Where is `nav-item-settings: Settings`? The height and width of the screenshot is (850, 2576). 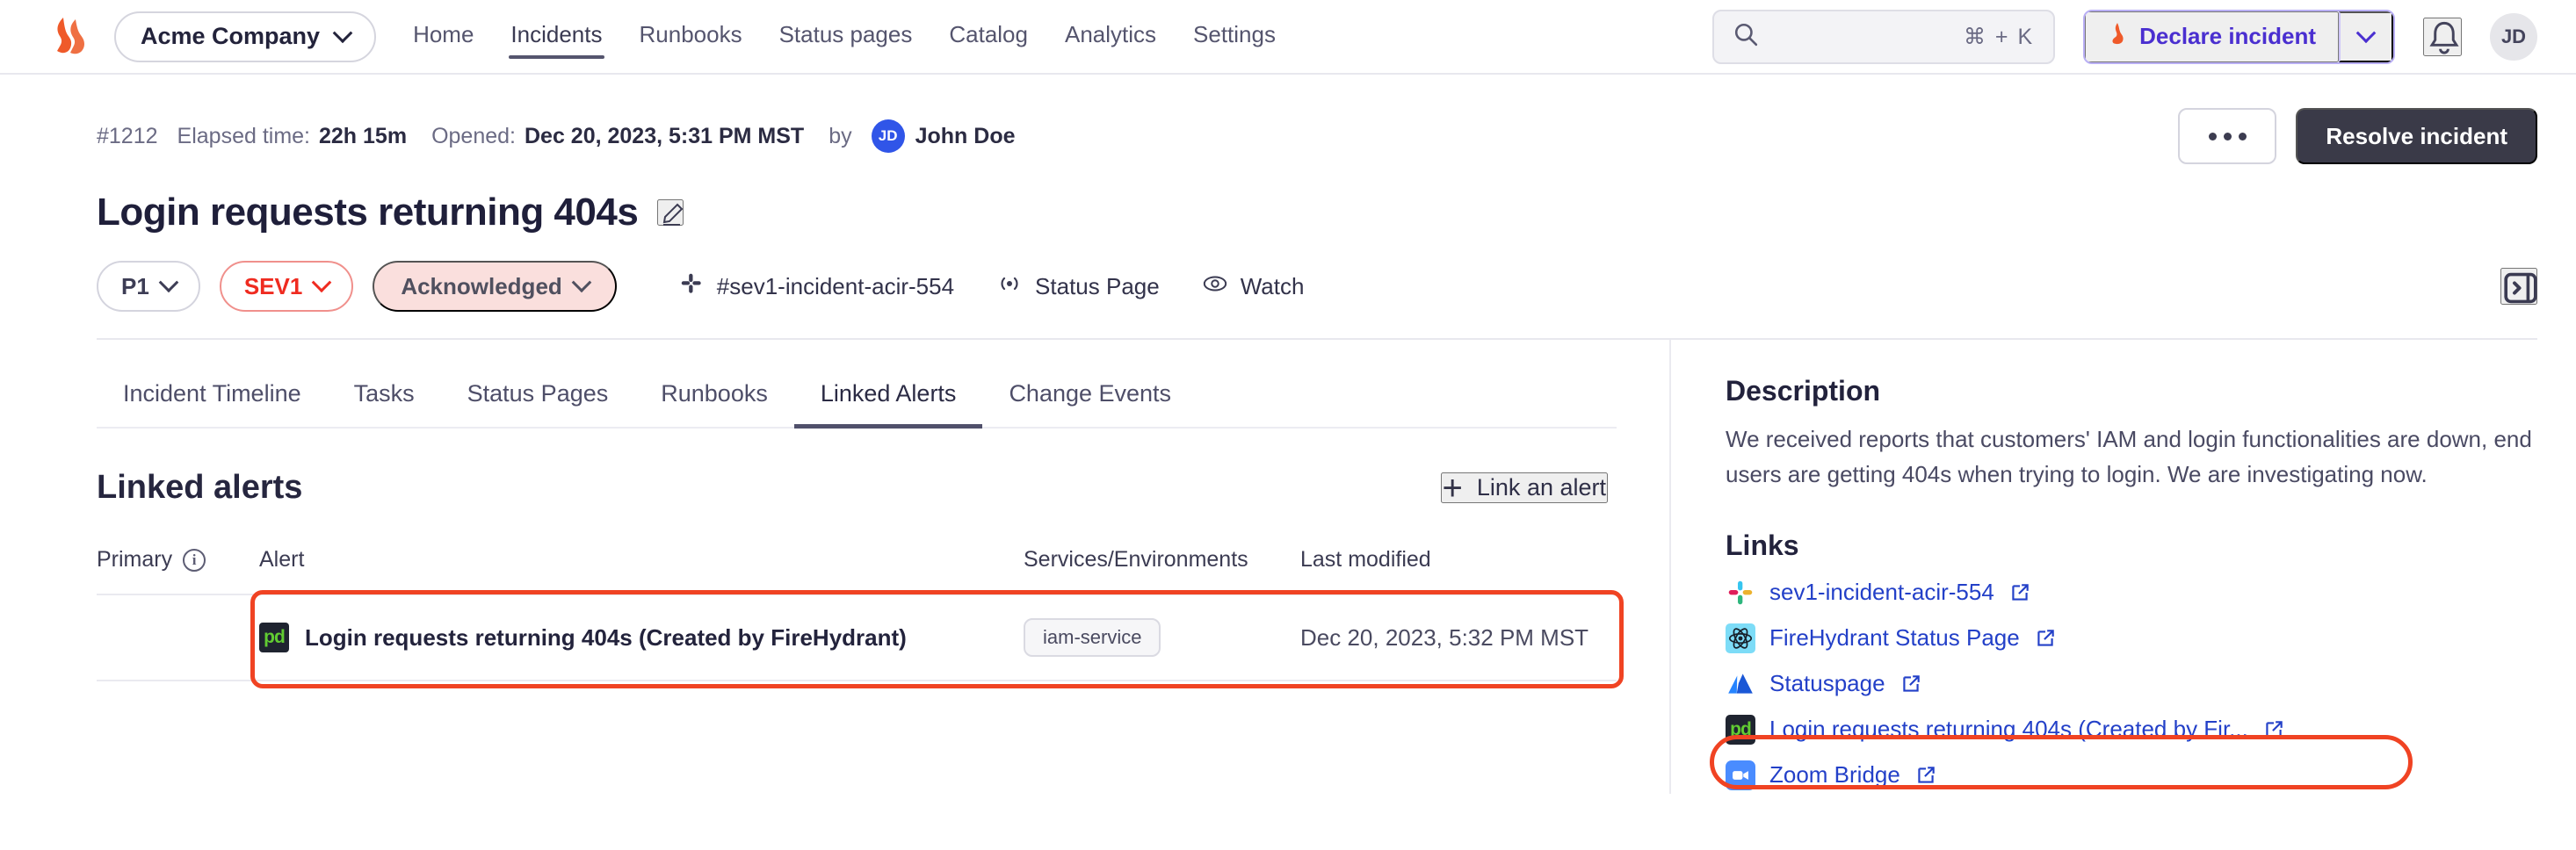
nav-item-settings: Settings is located at coordinates (1234, 36).